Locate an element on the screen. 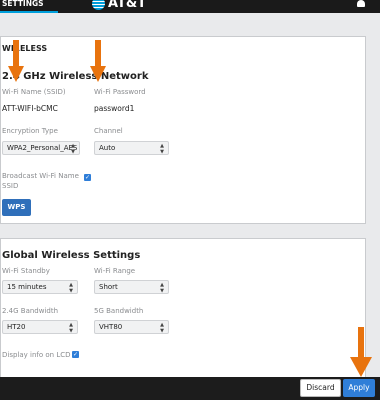 This screenshot has height=400, width=380. channel-label: Channel is located at coordinates (108, 131).